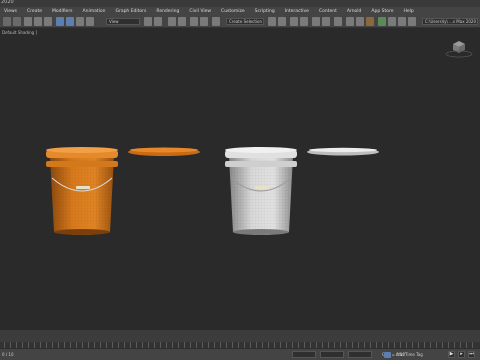 Image resolution: width=480 pixels, height=360 pixels. I want to click on reference-coordinate-dropdown: View, so click(123, 21).